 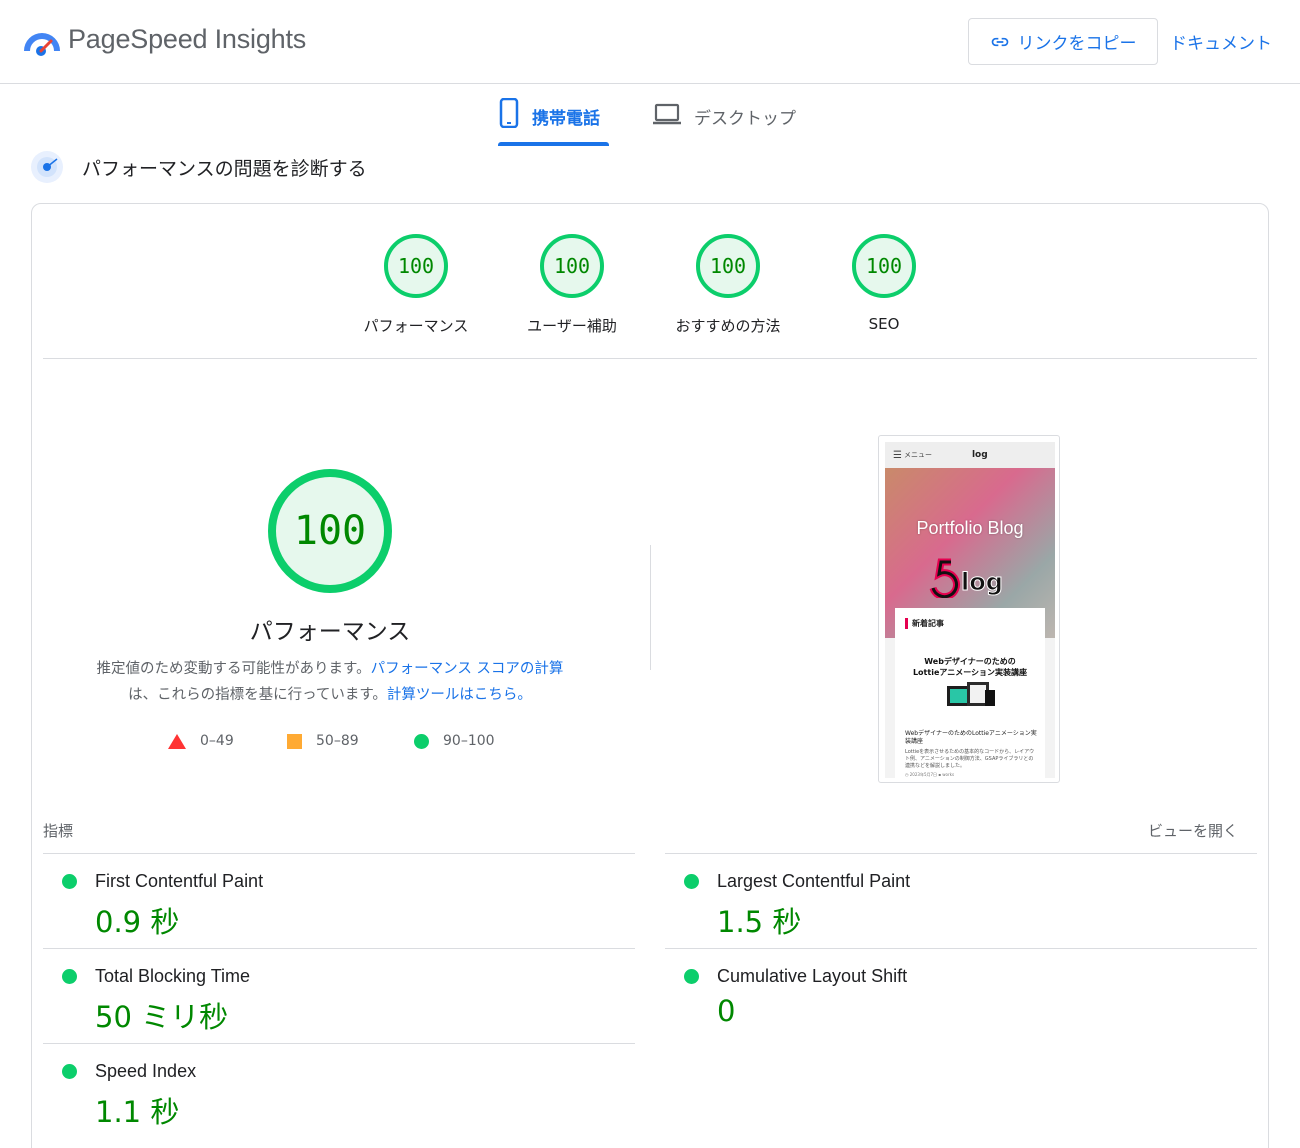 What do you see at coordinates (970, 667) in the screenshot?
I see `screenshot-headline: Webデザイナーのための Lottieアニメーション実装講座` at bounding box center [970, 667].